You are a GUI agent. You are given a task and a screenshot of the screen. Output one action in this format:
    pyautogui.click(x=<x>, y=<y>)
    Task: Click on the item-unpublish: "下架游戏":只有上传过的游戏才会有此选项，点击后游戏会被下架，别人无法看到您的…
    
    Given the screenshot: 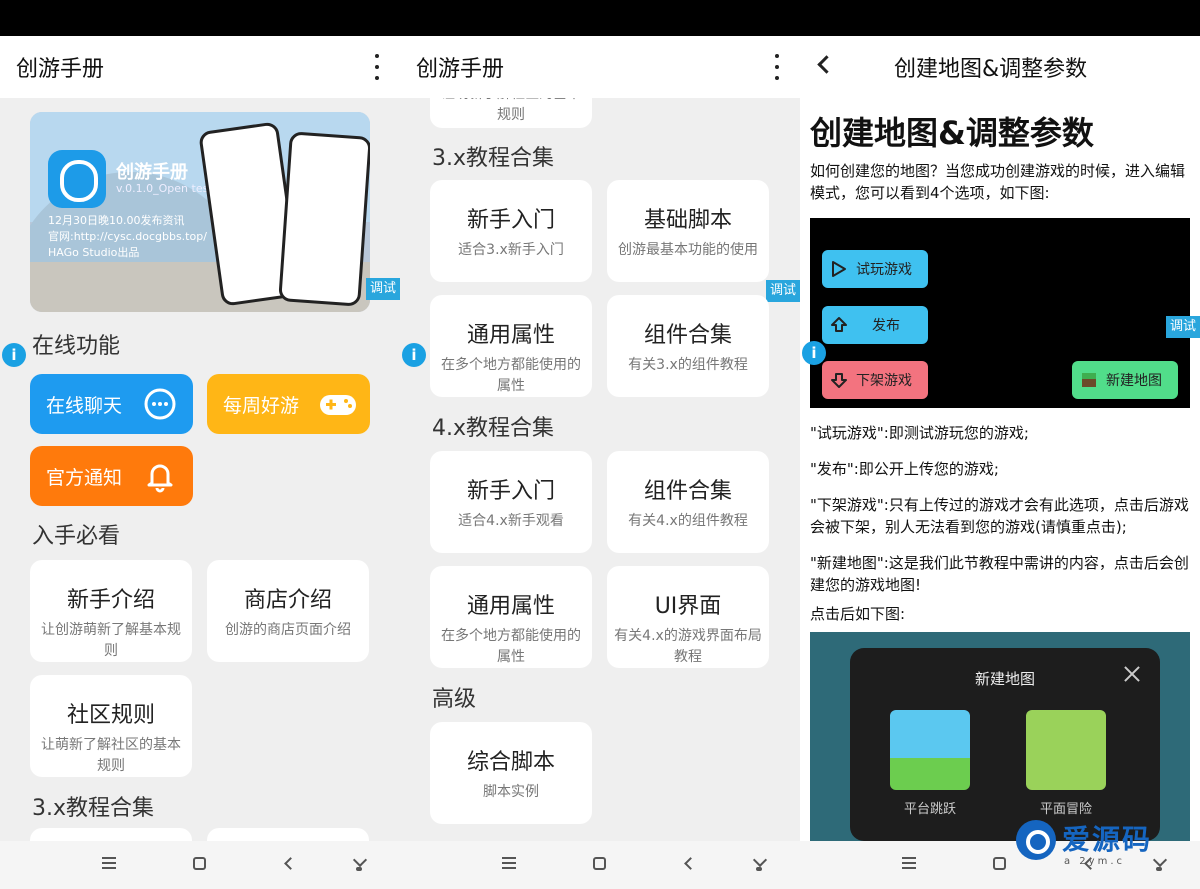 What is the action you would take?
    pyautogui.click(x=999, y=516)
    